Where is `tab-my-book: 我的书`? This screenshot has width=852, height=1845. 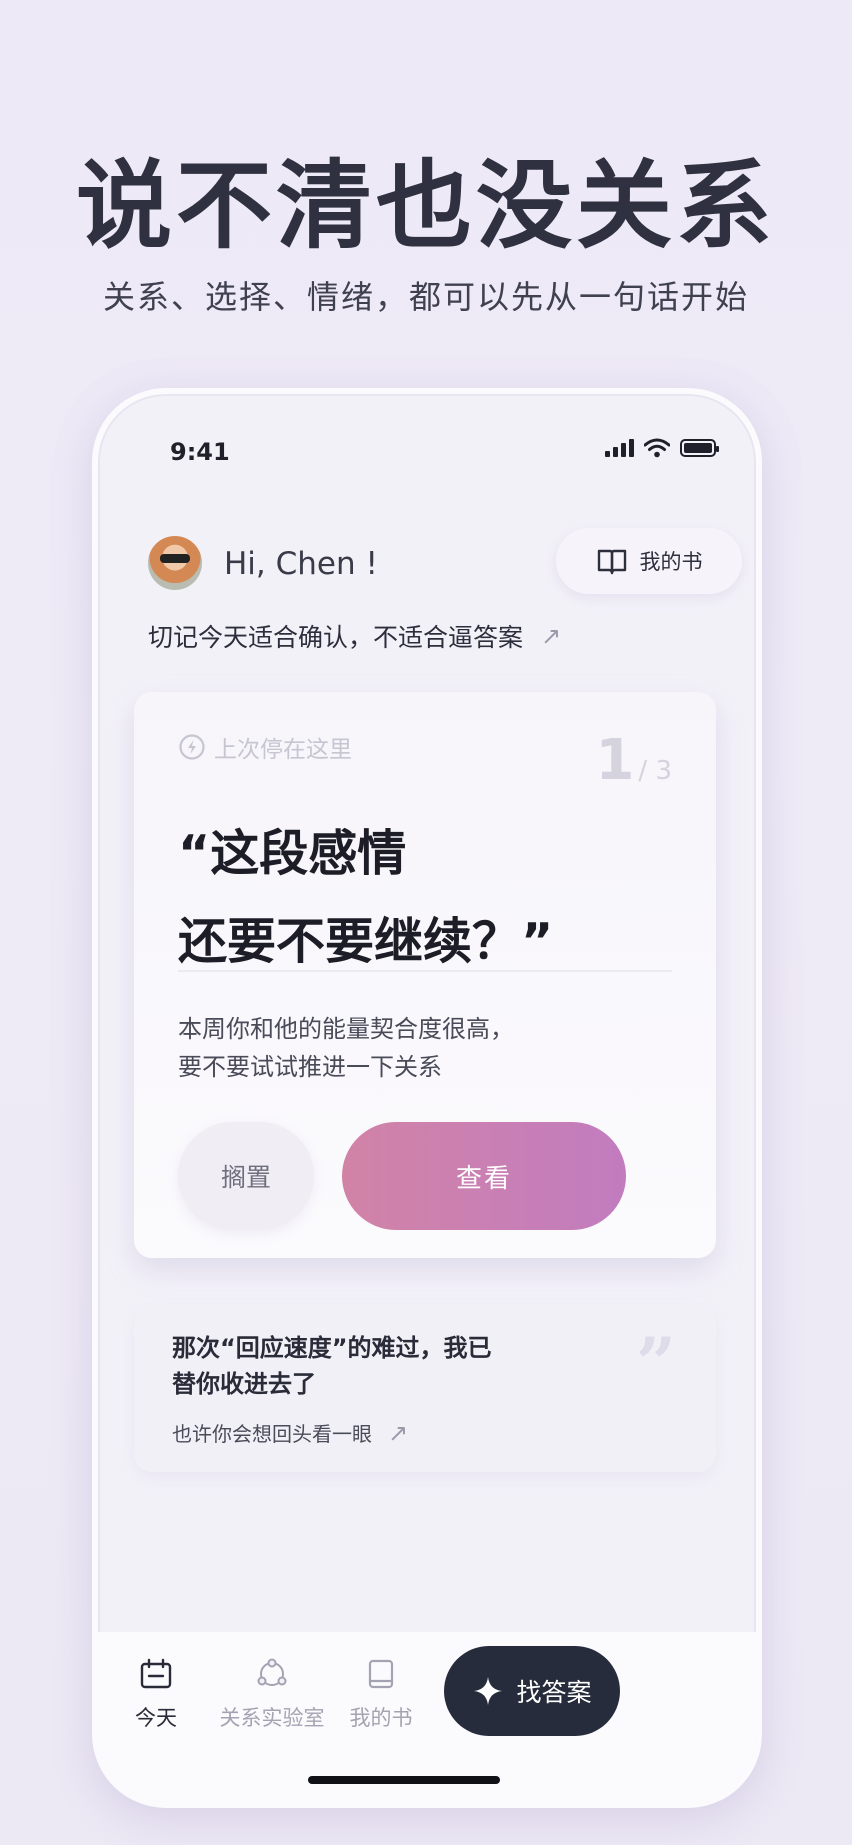 tab-my-book: 我的书 is located at coordinates (381, 1695).